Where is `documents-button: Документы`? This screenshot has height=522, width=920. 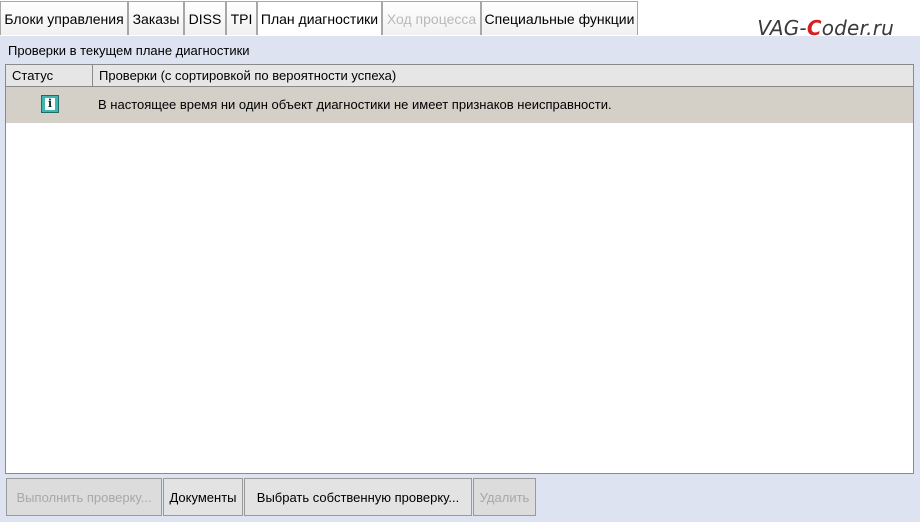
documents-button: Документы is located at coordinates (203, 497).